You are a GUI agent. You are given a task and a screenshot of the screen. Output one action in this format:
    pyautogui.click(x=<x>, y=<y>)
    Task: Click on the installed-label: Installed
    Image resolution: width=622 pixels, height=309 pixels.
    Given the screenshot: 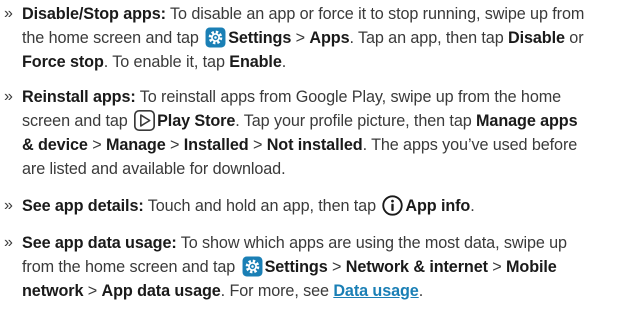 What is the action you would take?
    pyautogui.click(x=216, y=145)
    